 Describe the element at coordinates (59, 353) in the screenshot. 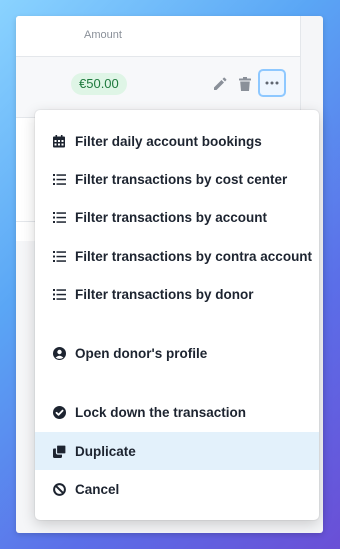

I see `user-circle-icon` at that location.